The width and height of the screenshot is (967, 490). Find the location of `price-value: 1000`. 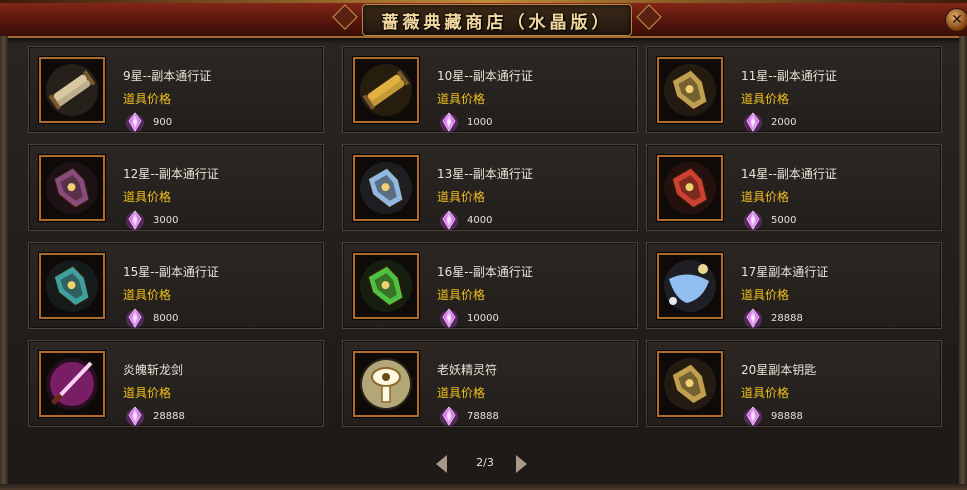

price-value: 1000 is located at coordinates (480, 122).